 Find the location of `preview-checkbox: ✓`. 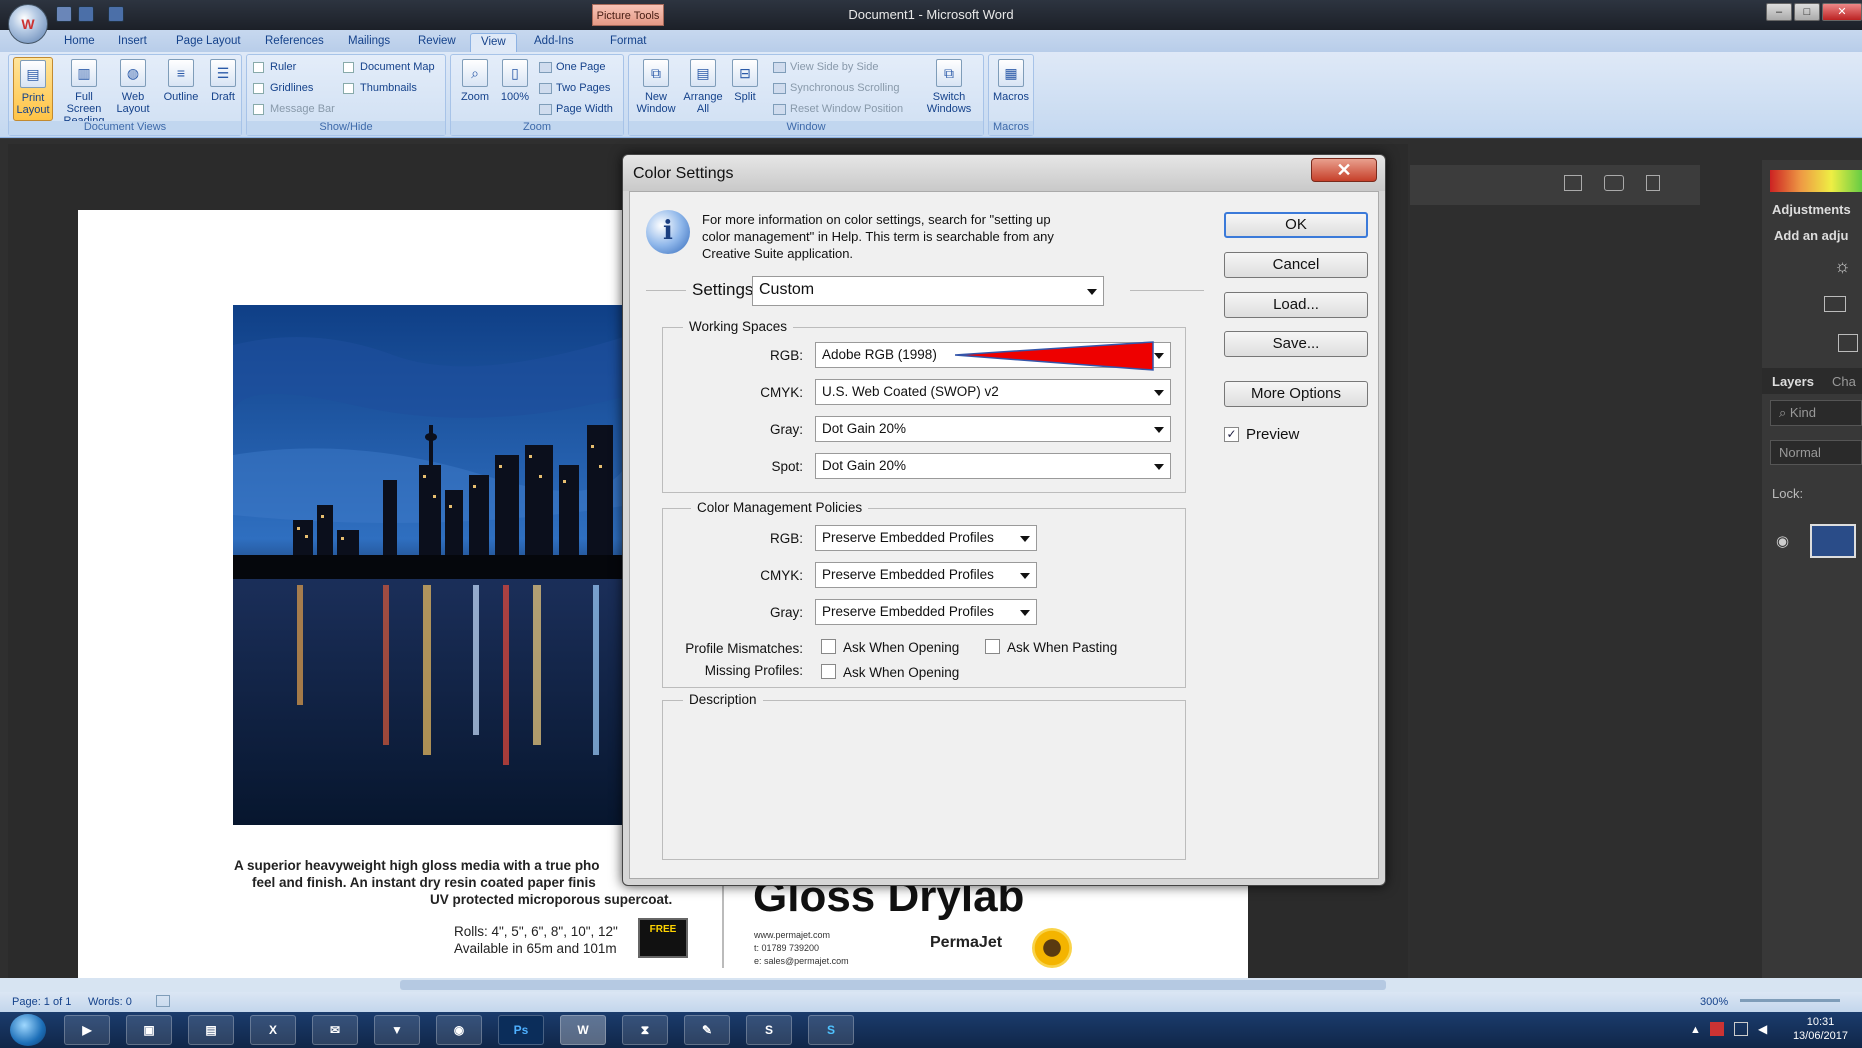

preview-checkbox: ✓ is located at coordinates (1231, 434).